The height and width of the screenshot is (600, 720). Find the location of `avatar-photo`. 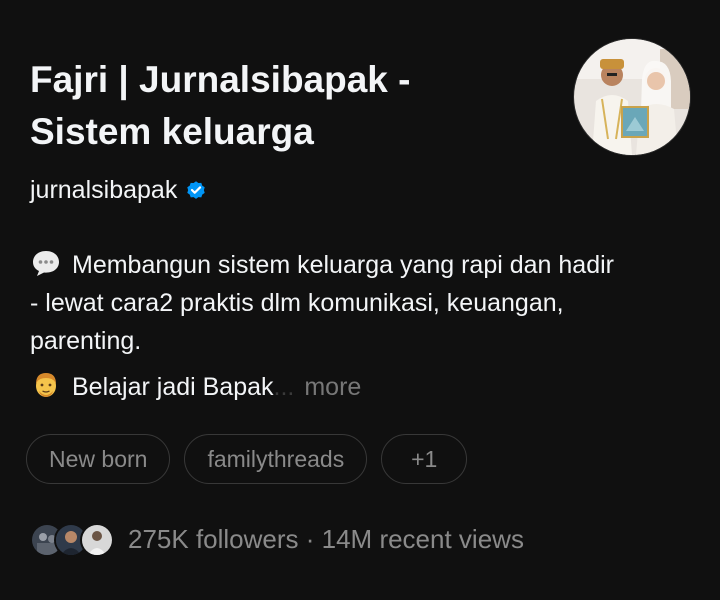

avatar-photo is located at coordinates (632, 97).